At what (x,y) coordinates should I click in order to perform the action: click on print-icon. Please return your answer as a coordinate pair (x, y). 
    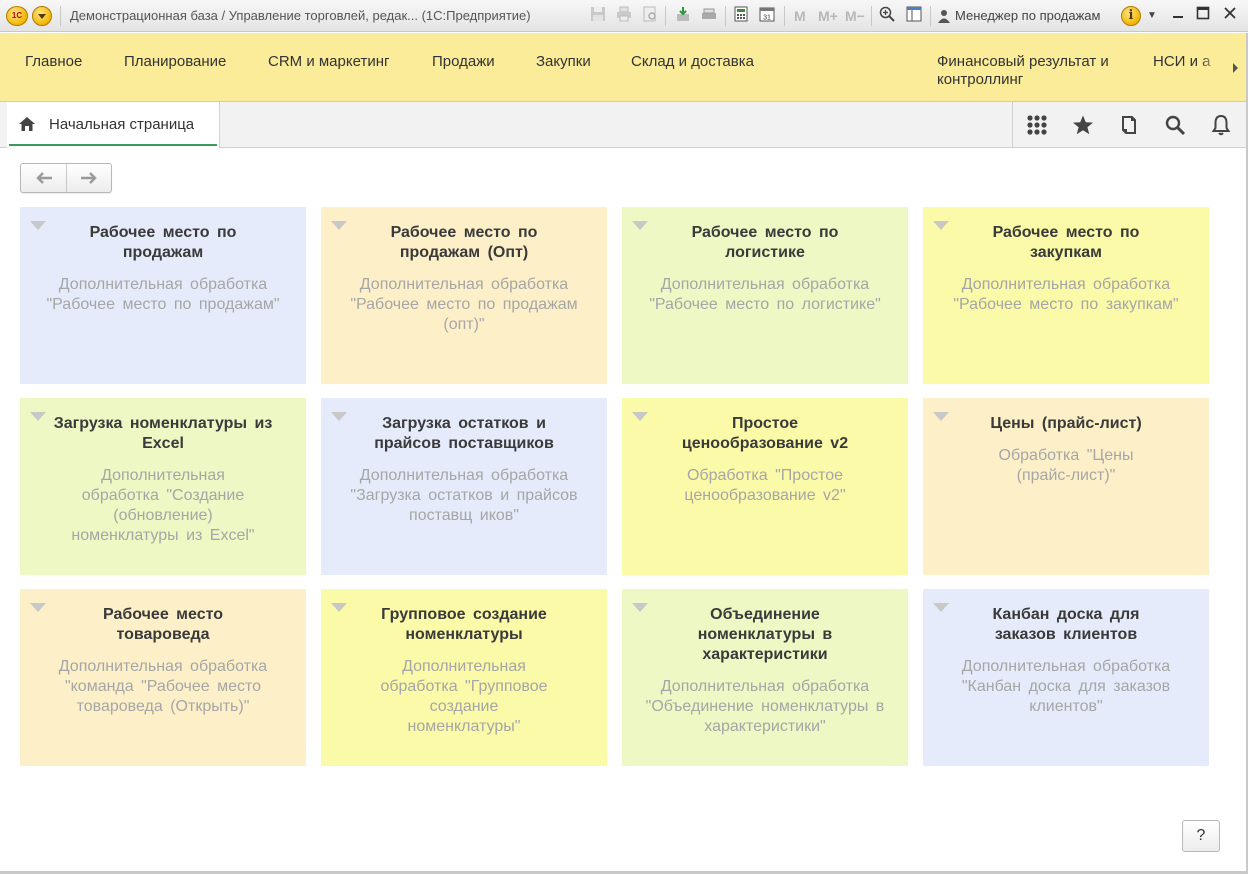
    Looking at the image, I should click on (624, 16).